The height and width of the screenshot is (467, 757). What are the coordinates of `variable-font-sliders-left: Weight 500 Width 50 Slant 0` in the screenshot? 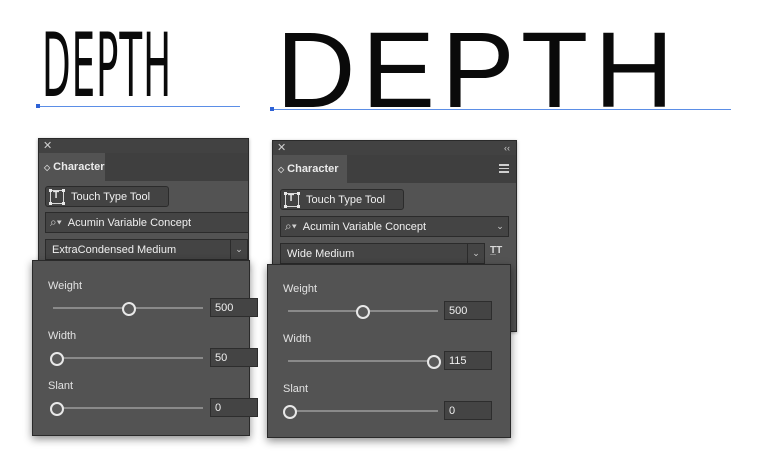 It's located at (145, 348).